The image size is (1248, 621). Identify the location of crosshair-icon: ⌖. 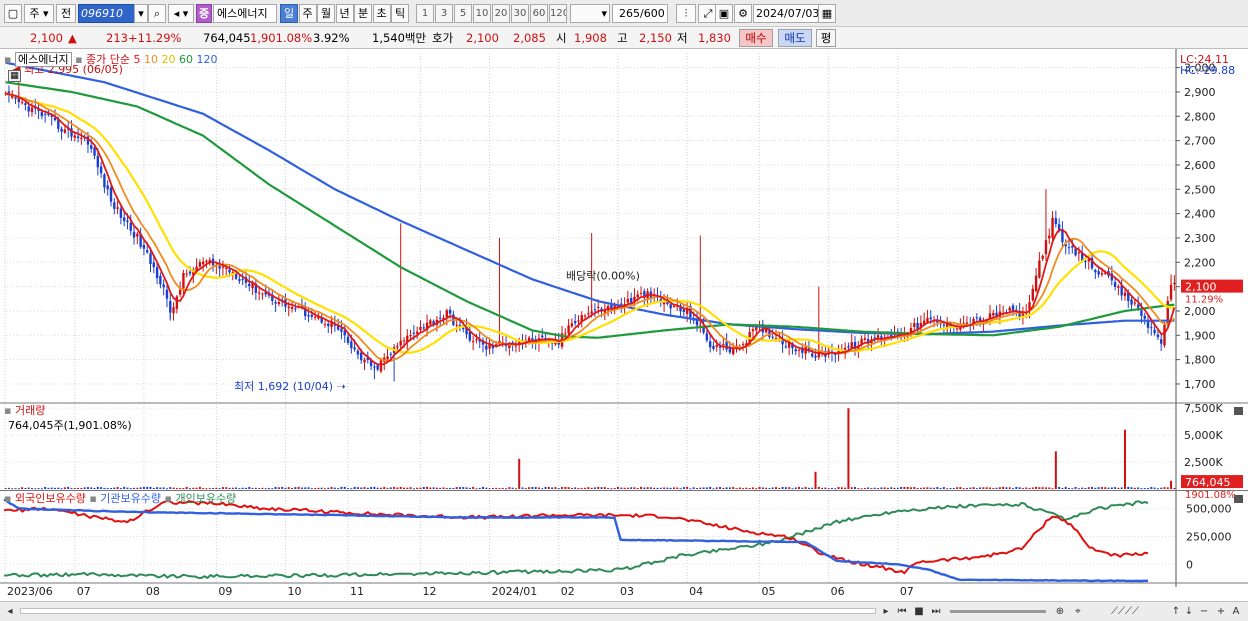
(1078, 611).